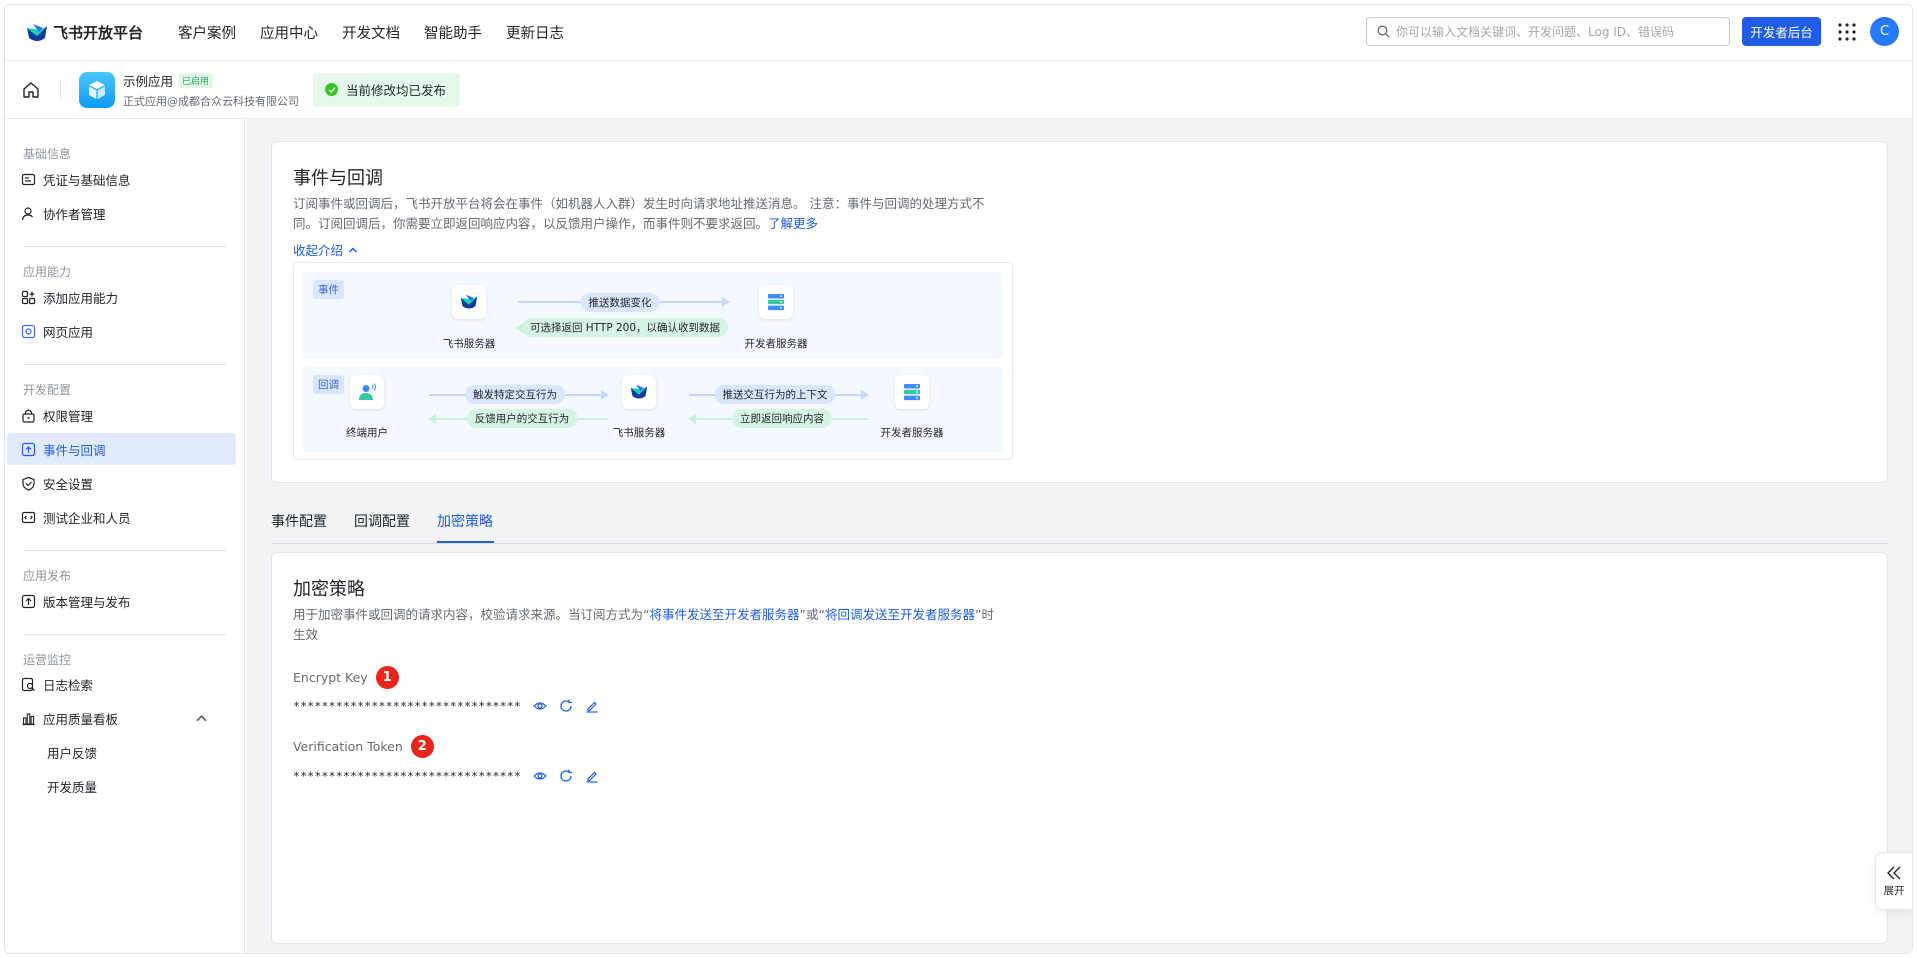 The width and height of the screenshot is (1917, 958). Describe the element at coordinates (371, 32) in the screenshot. I see `nav-link-docs: 开发文档` at that location.